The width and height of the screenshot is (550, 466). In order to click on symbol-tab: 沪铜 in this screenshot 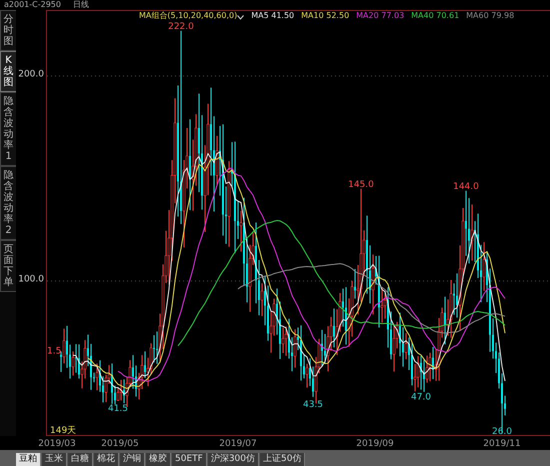, I will do `click(132, 459)`.